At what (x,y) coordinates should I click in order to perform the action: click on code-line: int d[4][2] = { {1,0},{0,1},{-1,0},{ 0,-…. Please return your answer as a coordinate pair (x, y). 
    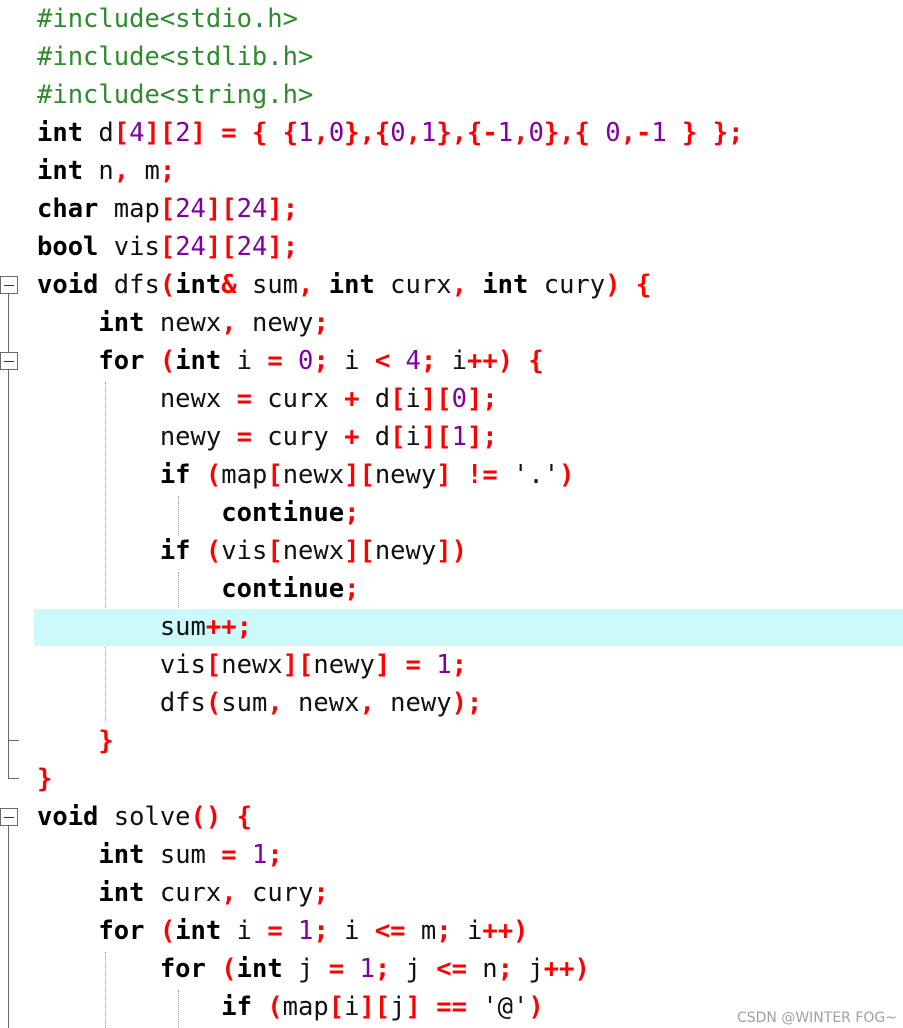
    Looking at the image, I should click on (390, 133).